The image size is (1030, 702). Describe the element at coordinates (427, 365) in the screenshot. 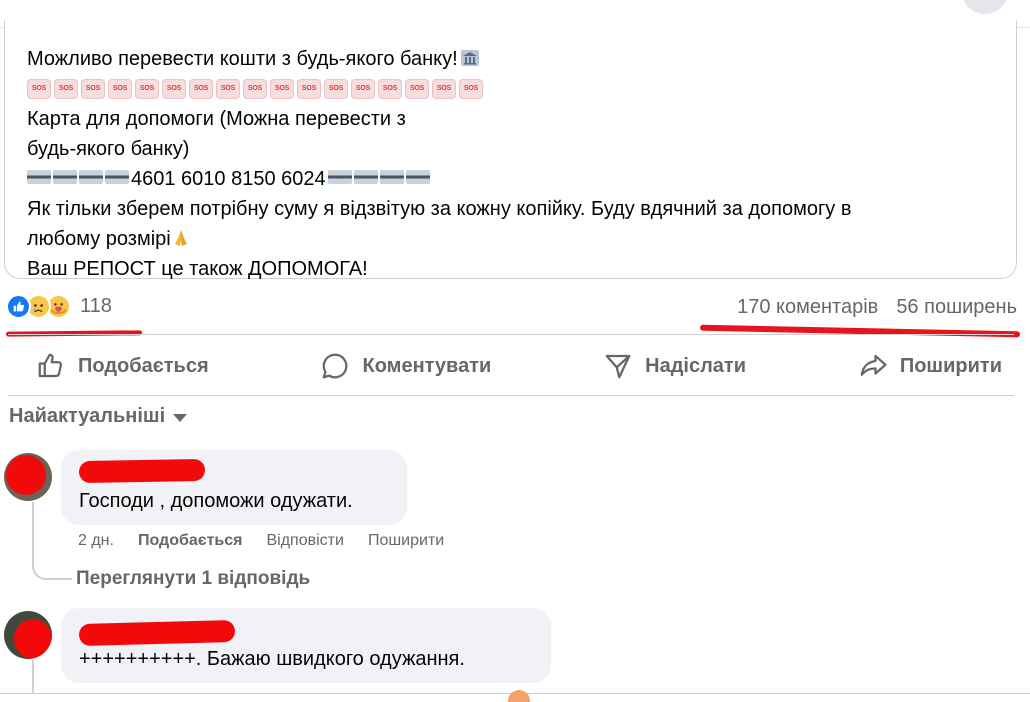

I see `comment-label: Коментувати` at that location.